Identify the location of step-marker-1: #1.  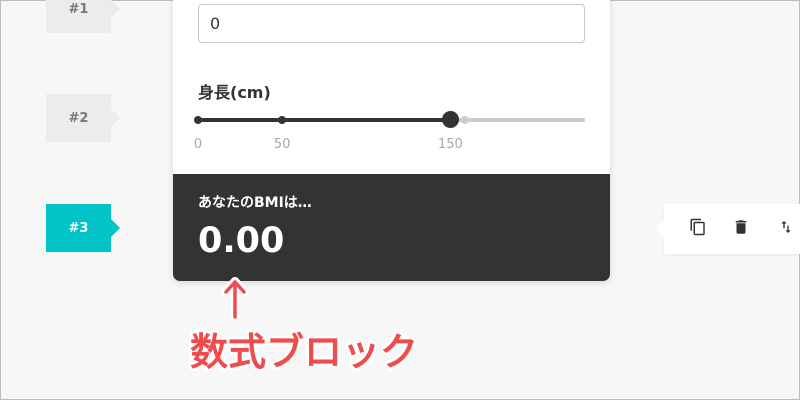
(83, 16).